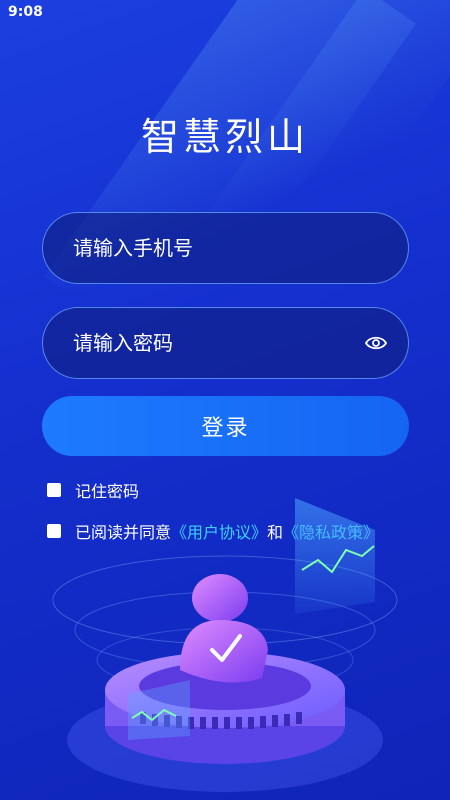  I want to click on password-field, so click(225, 343).